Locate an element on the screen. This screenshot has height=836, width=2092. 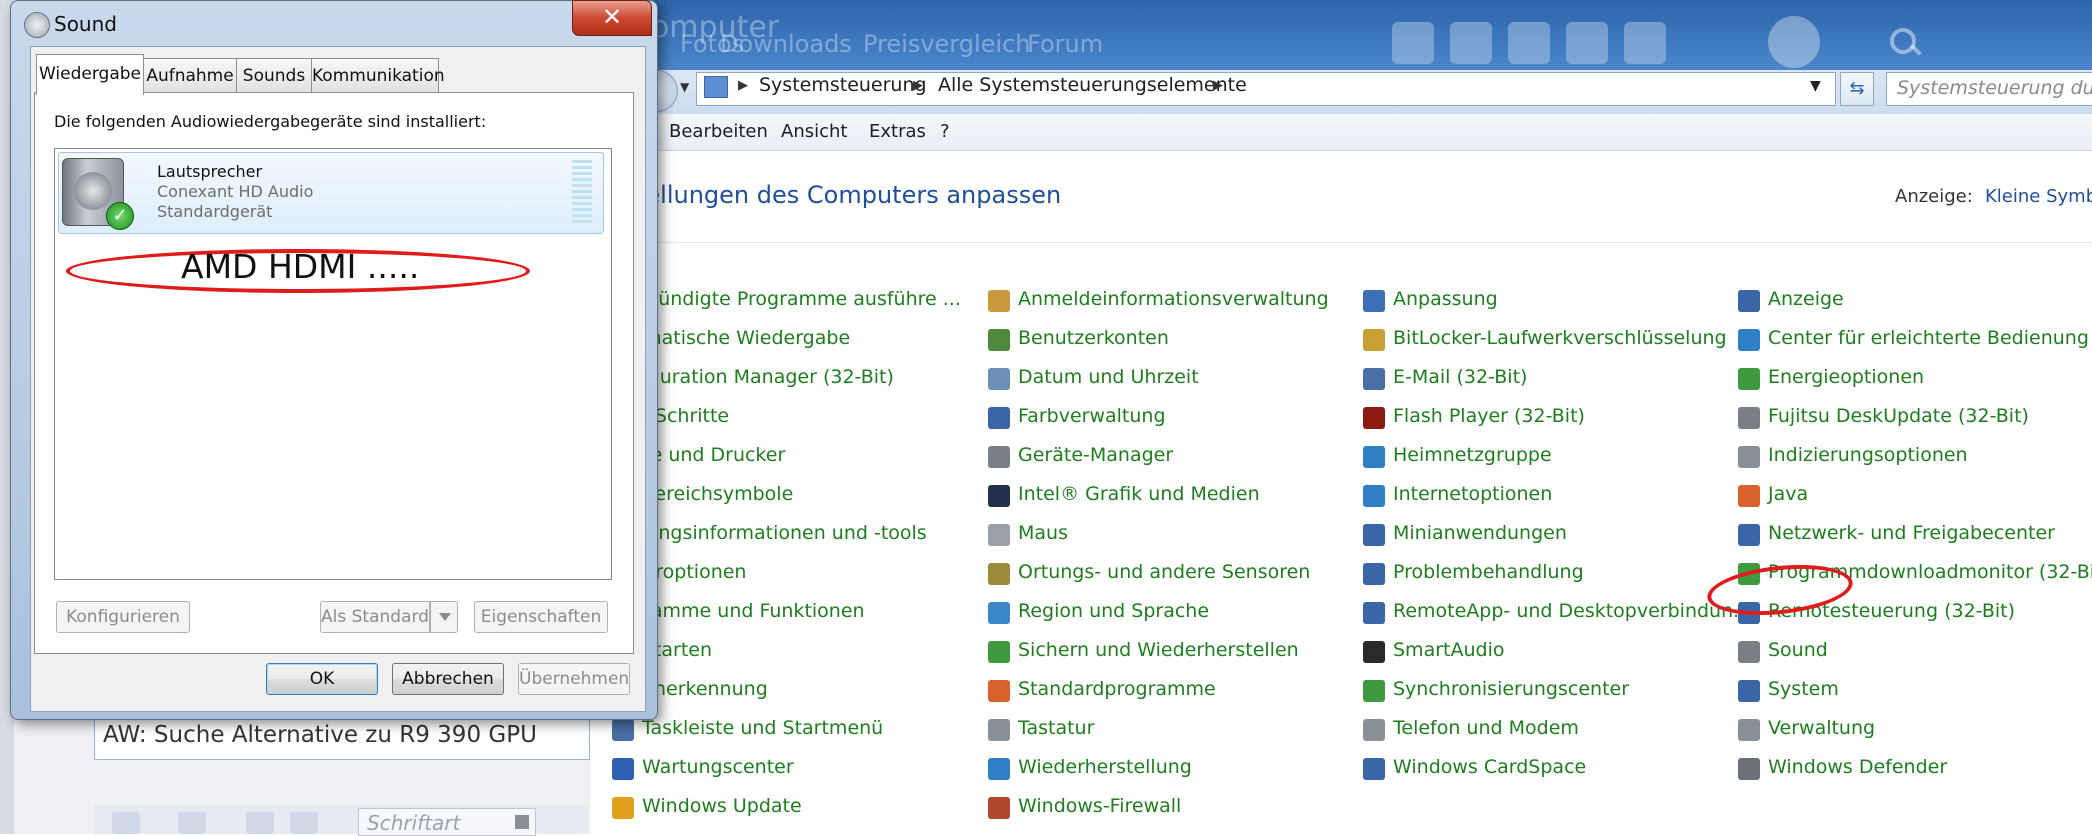
cp-item-label: Heimnetzgruppe is located at coordinates (1472, 455).